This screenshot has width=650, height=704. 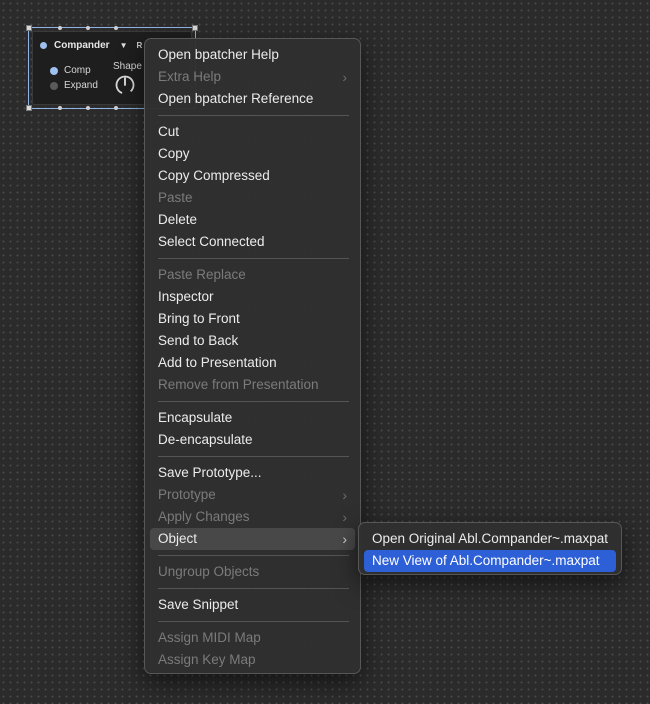 What do you see at coordinates (238, 384) in the screenshot?
I see `menu-item-label: Remove from Presentation` at bounding box center [238, 384].